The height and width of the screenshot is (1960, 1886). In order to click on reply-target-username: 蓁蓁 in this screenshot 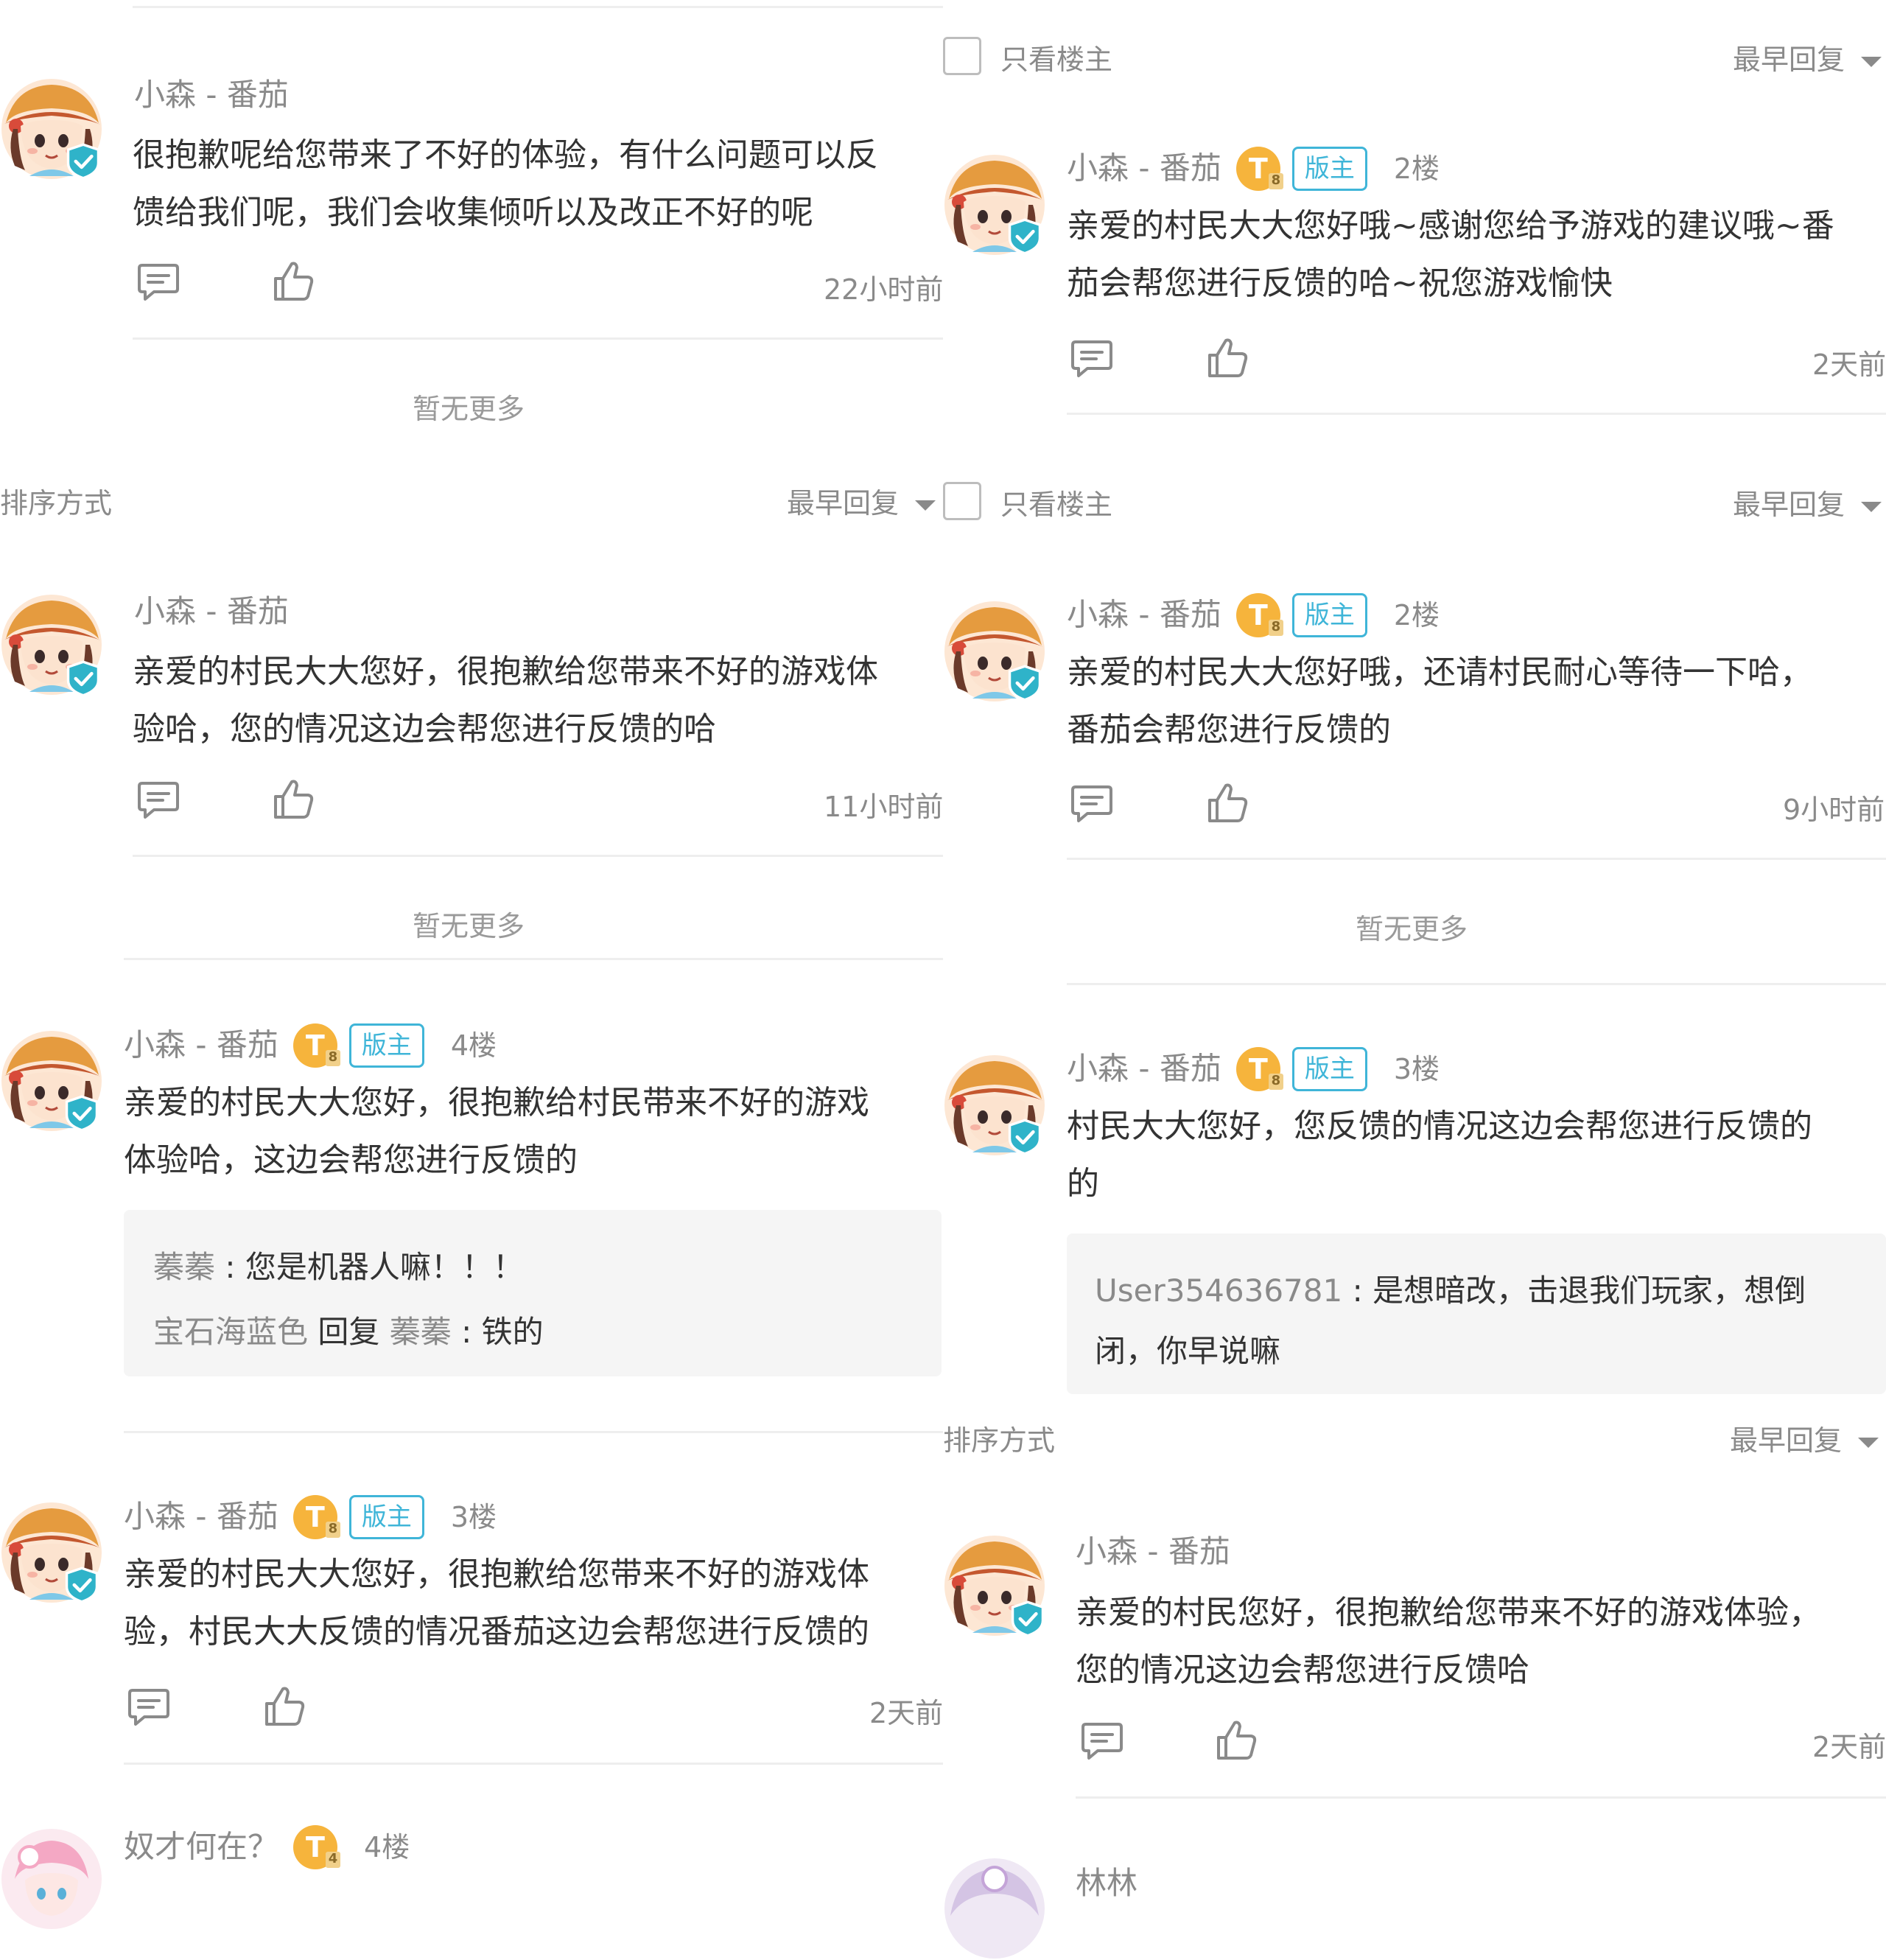, I will do `click(421, 1332)`.